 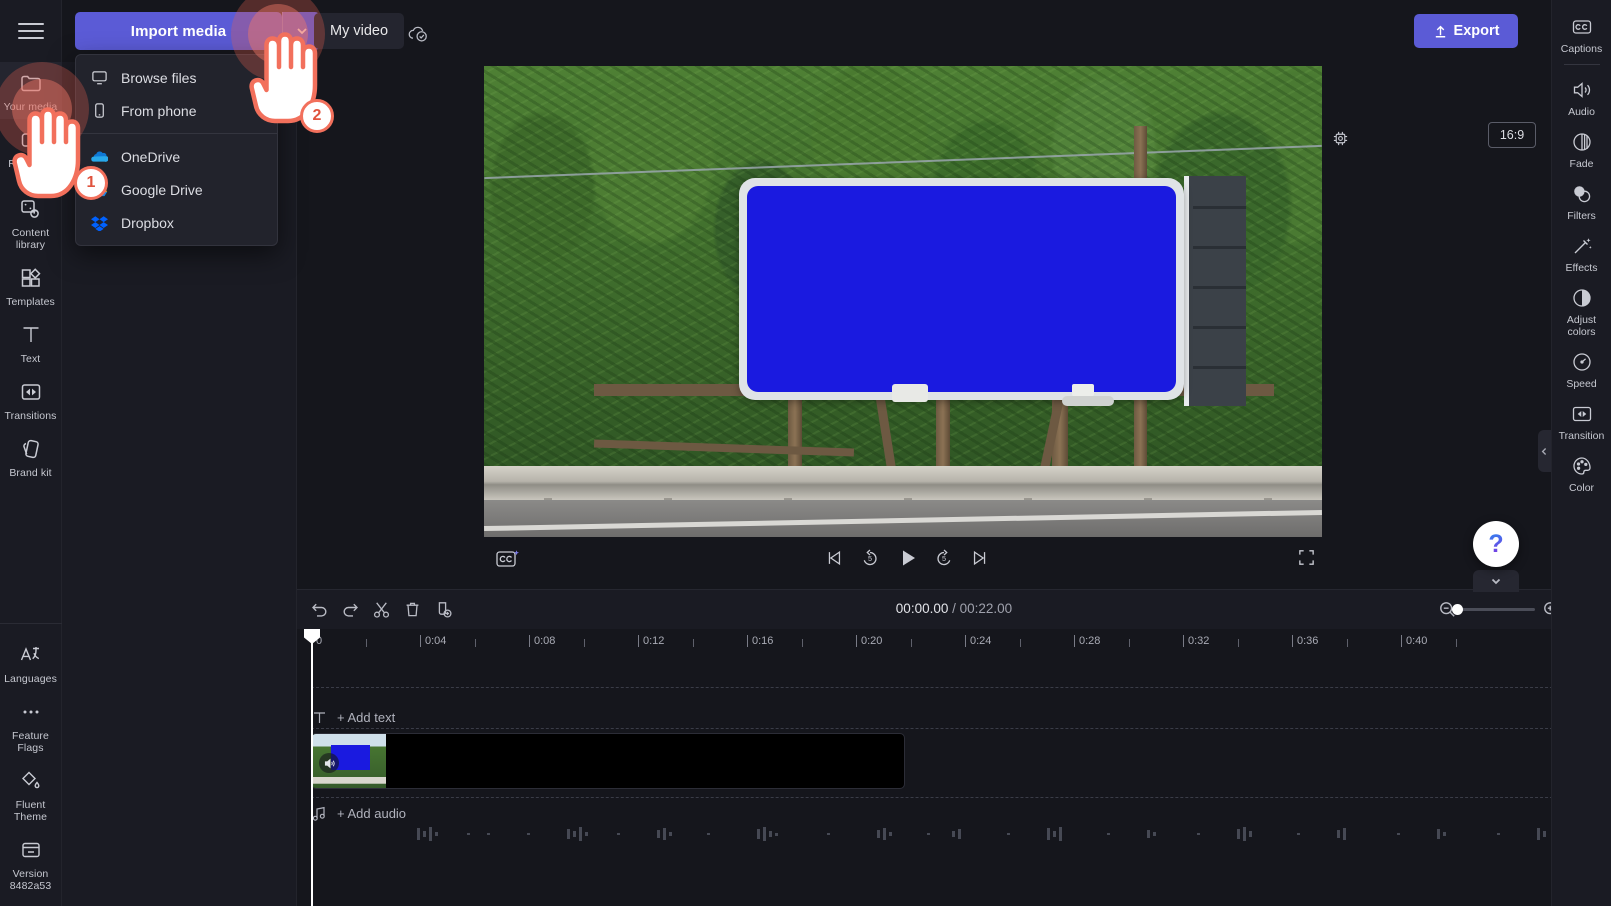 What do you see at coordinates (31, 449) in the screenshot?
I see `brand-kit-icon` at bounding box center [31, 449].